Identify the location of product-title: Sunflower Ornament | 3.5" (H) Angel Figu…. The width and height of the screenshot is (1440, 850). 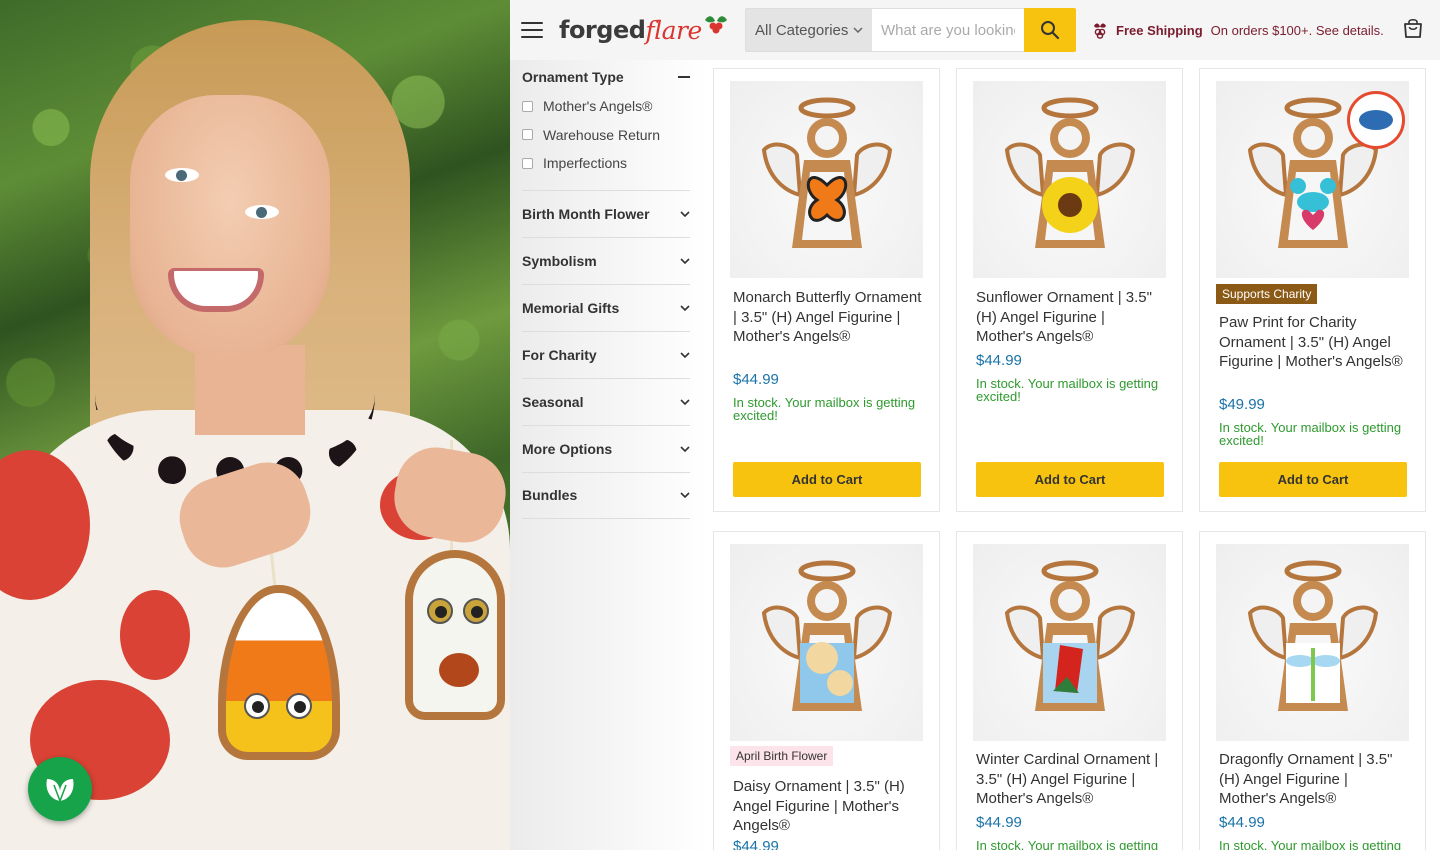
(1071, 317).